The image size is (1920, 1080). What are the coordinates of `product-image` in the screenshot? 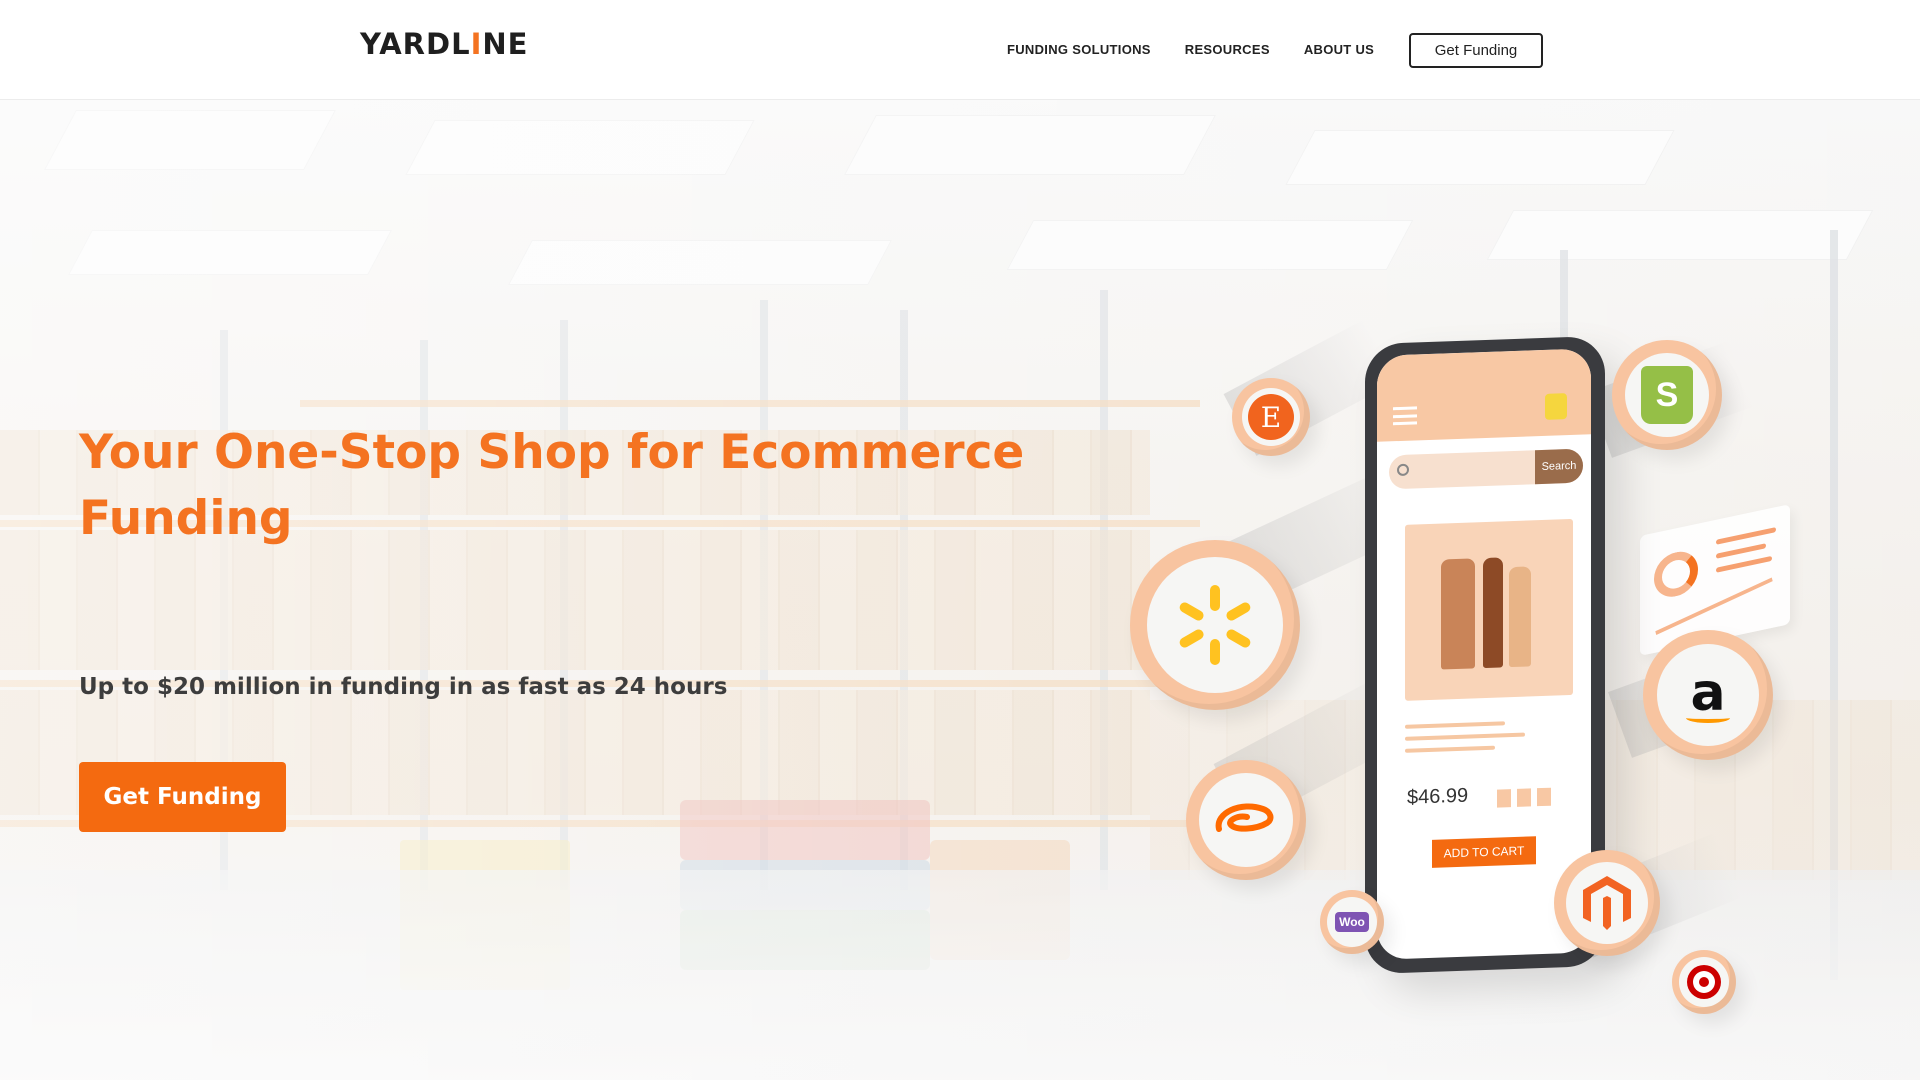 It's located at (1489, 609).